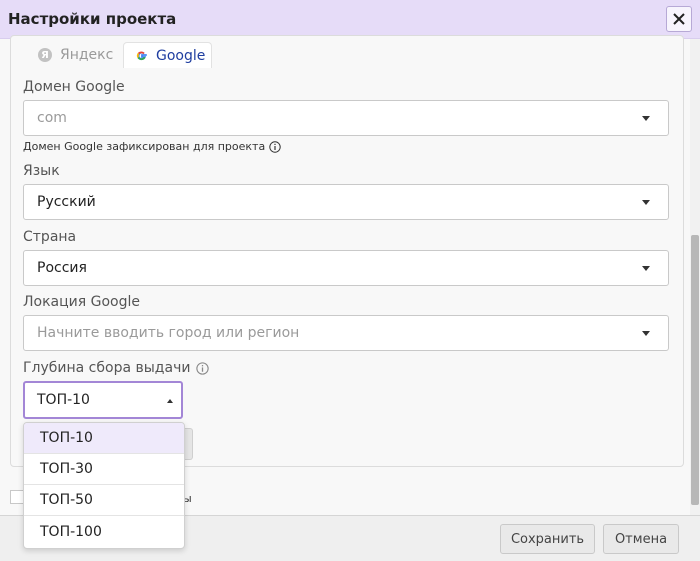  What do you see at coordinates (641, 539) in the screenshot?
I see `cancel-button: Отмена` at bounding box center [641, 539].